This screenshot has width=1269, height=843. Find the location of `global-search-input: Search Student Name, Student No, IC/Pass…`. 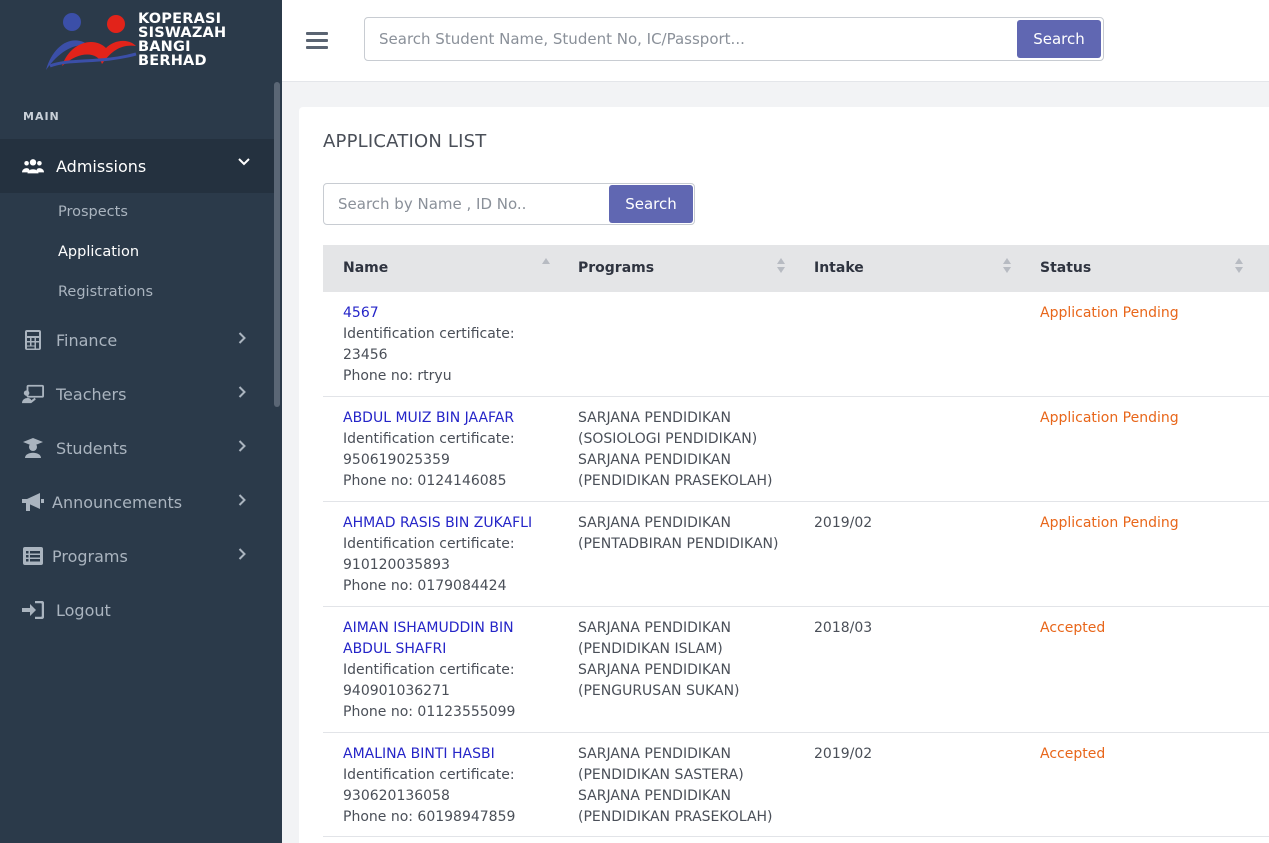

global-search-input: Search Student Name, Student No, IC/Pass… is located at coordinates (562, 39).